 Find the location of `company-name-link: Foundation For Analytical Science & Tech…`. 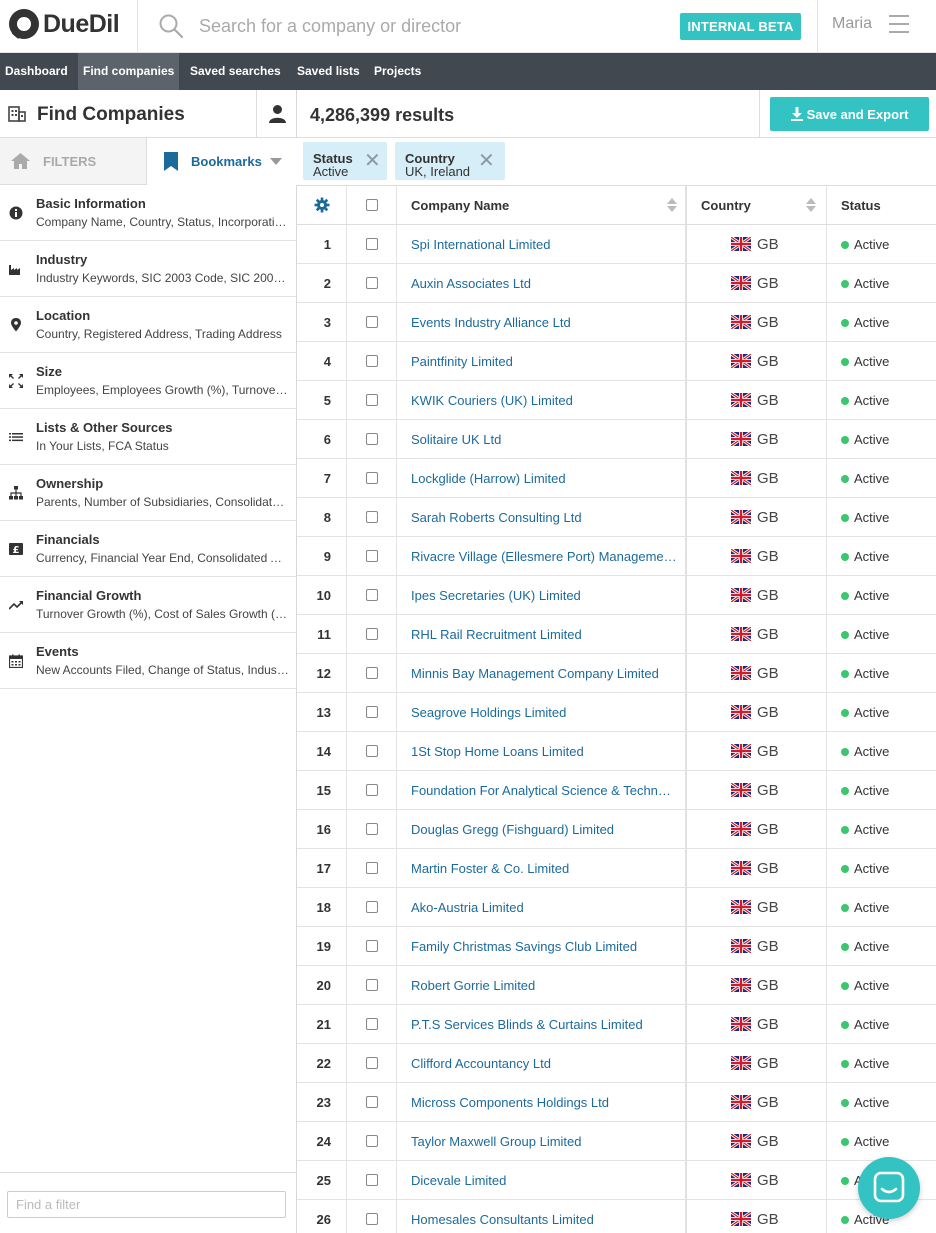

company-name-link: Foundation For Analytical Science & Tech… is located at coordinates (544, 790).